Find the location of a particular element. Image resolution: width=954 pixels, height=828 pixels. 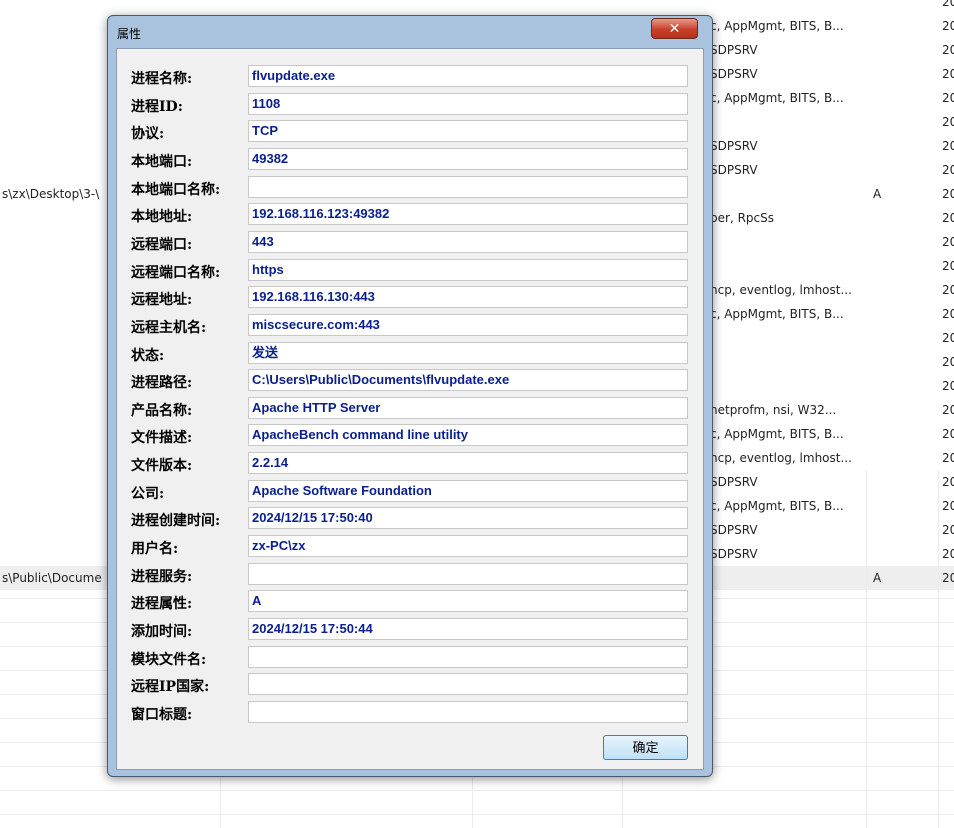

field-value: zx-PC\zx is located at coordinates (468, 546).